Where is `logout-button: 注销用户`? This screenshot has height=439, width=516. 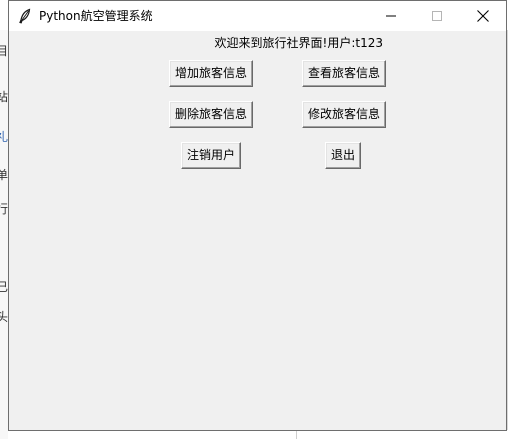 logout-button: 注销用户 is located at coordinates (211, 155).